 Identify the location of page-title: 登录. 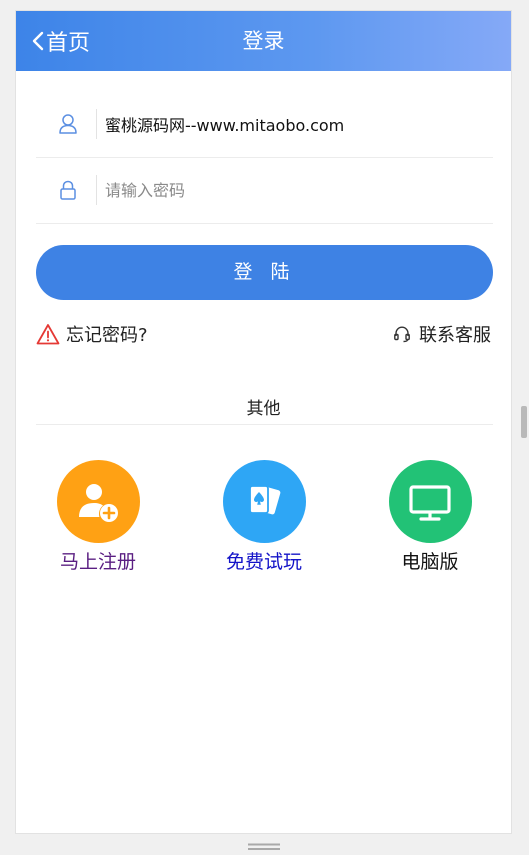
(263, 41).